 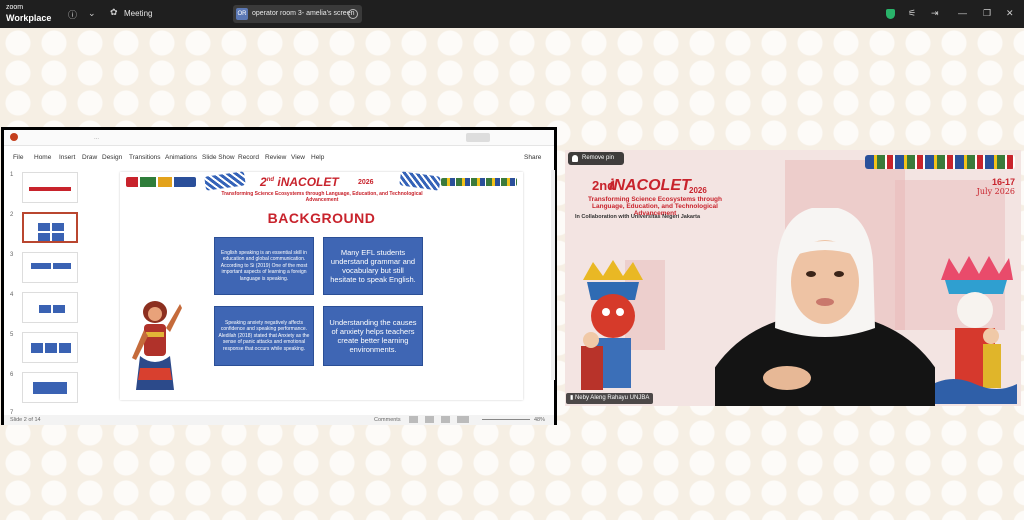 What do you see at coordinates (67, 157) in the screenshot?
I see `menu-insert: Insert` at bounding box center [67, 157].